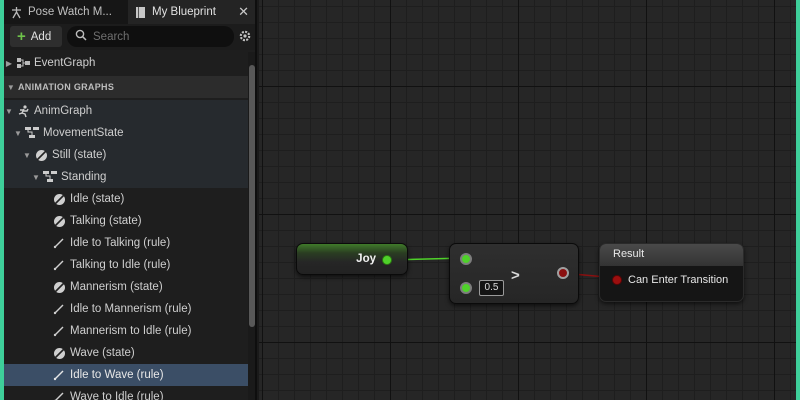  I want to click on blueprint-book-icon, so click(140, 12).